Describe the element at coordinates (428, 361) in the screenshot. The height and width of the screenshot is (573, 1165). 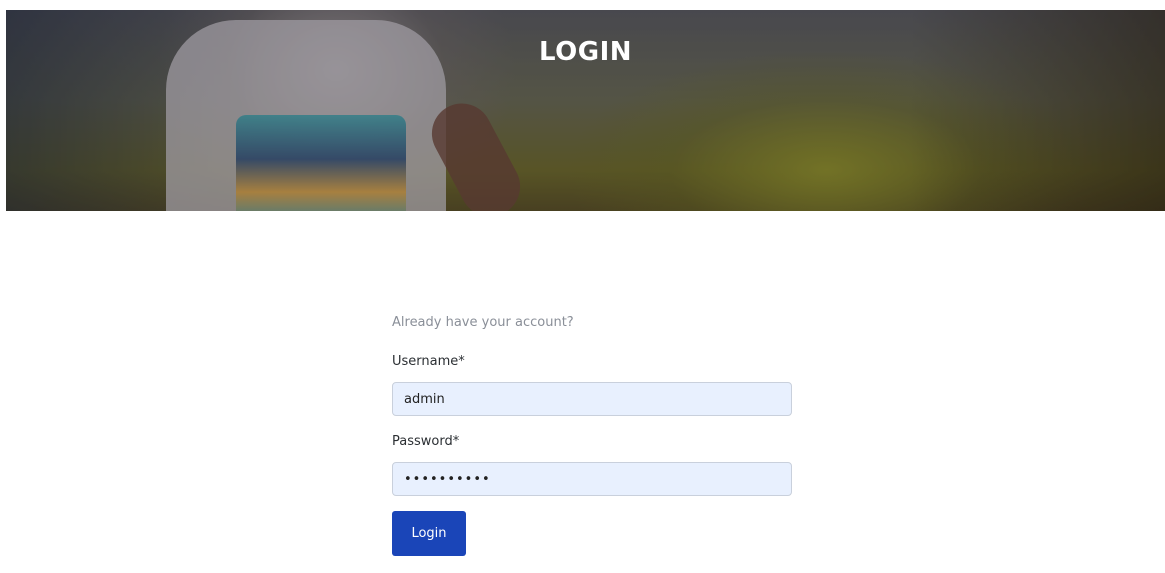
I see `username-label: Username*` at that location.